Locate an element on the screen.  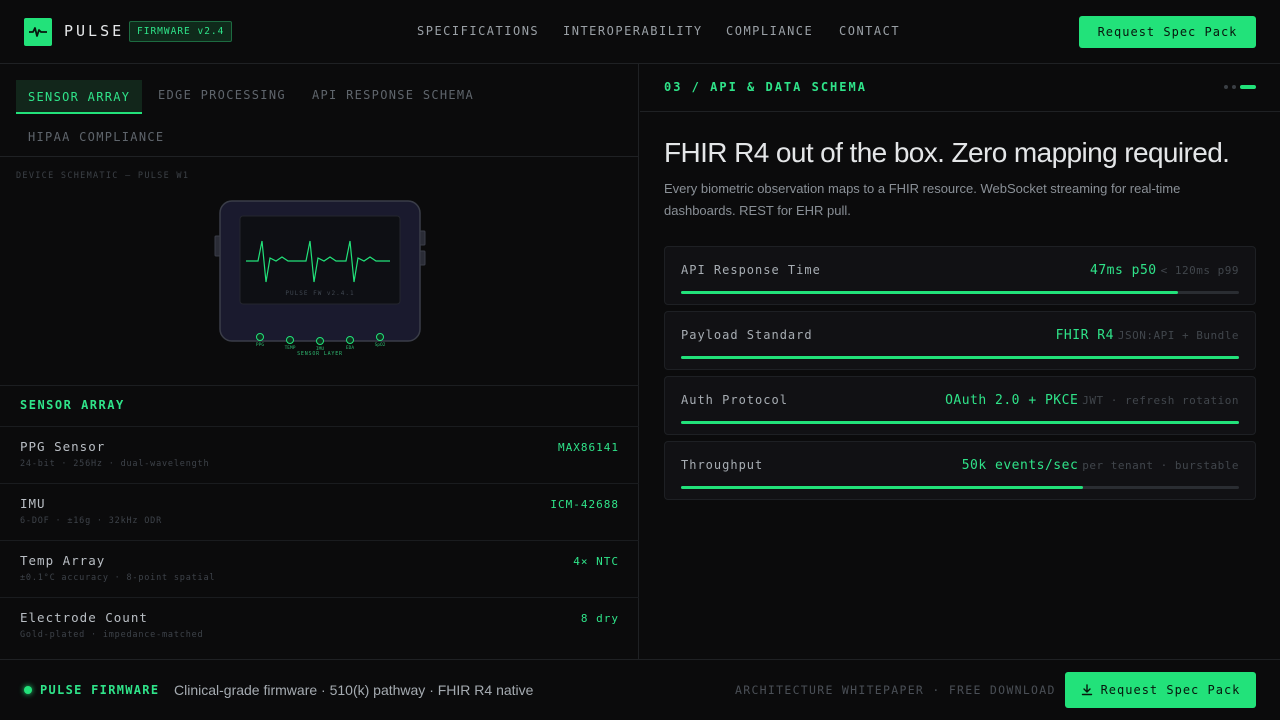
metric-label: API Response Time is located at coordinates (751, 270).